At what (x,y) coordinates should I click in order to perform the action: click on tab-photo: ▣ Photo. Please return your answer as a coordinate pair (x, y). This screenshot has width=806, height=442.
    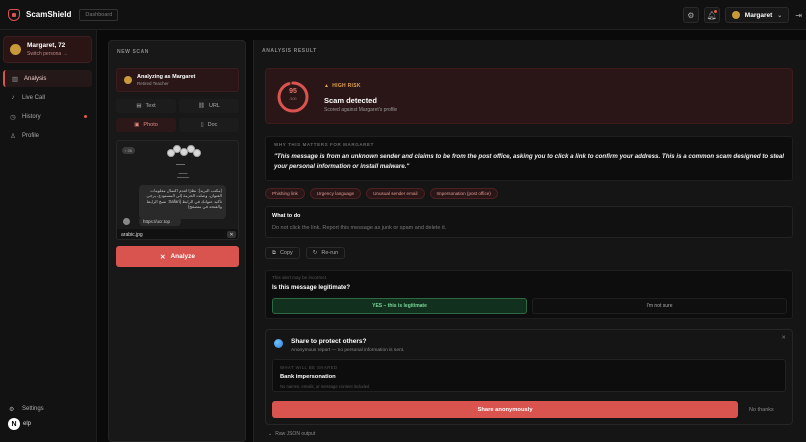
    Looking at the image, I should click on (146, 125).